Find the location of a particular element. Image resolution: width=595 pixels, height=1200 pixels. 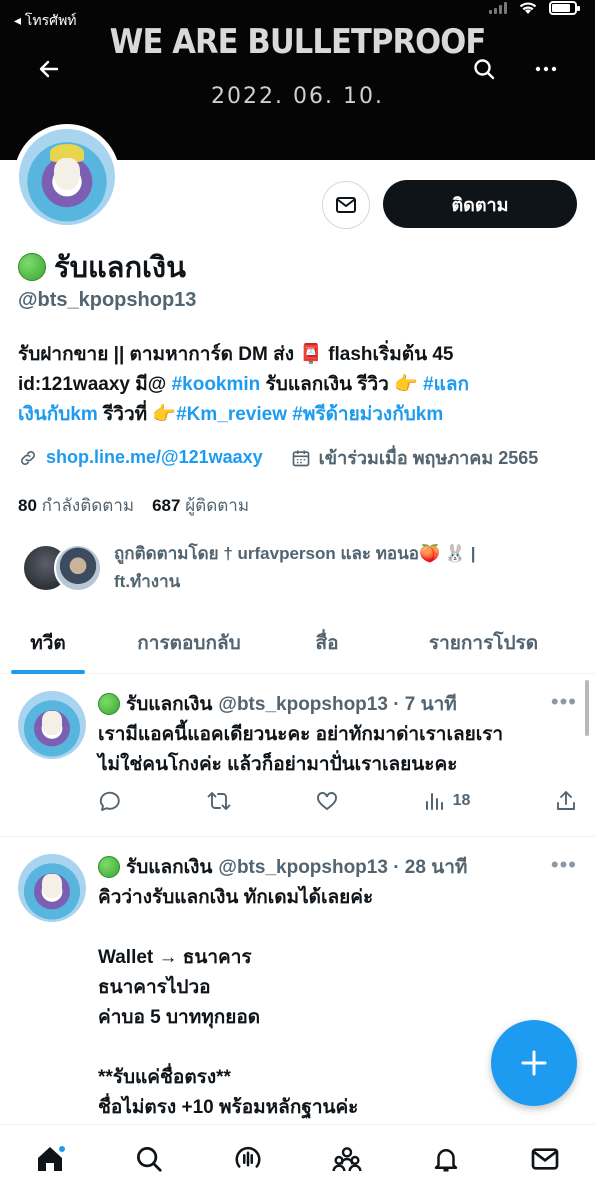

signal-icon is located at coordinates (498, 8).